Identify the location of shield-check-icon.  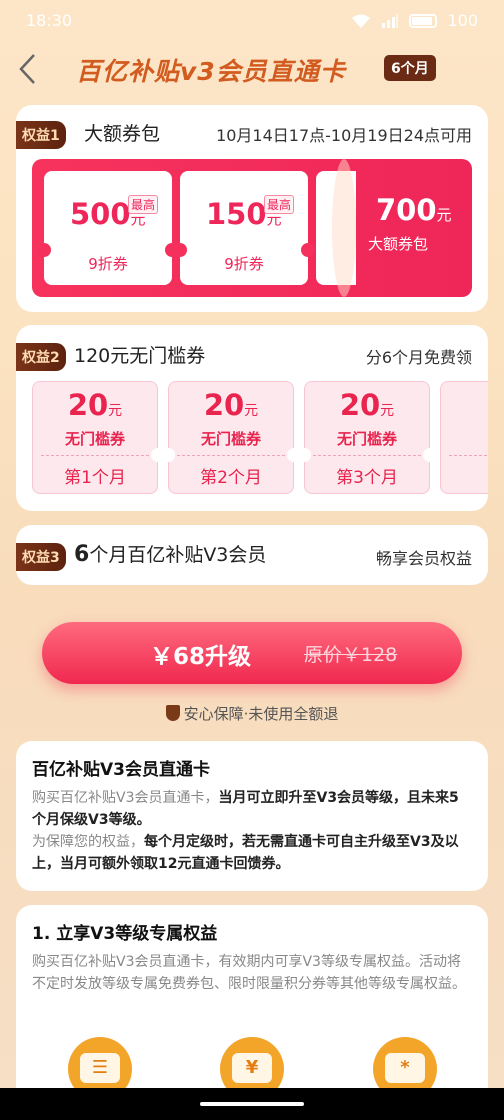
(172, 713).